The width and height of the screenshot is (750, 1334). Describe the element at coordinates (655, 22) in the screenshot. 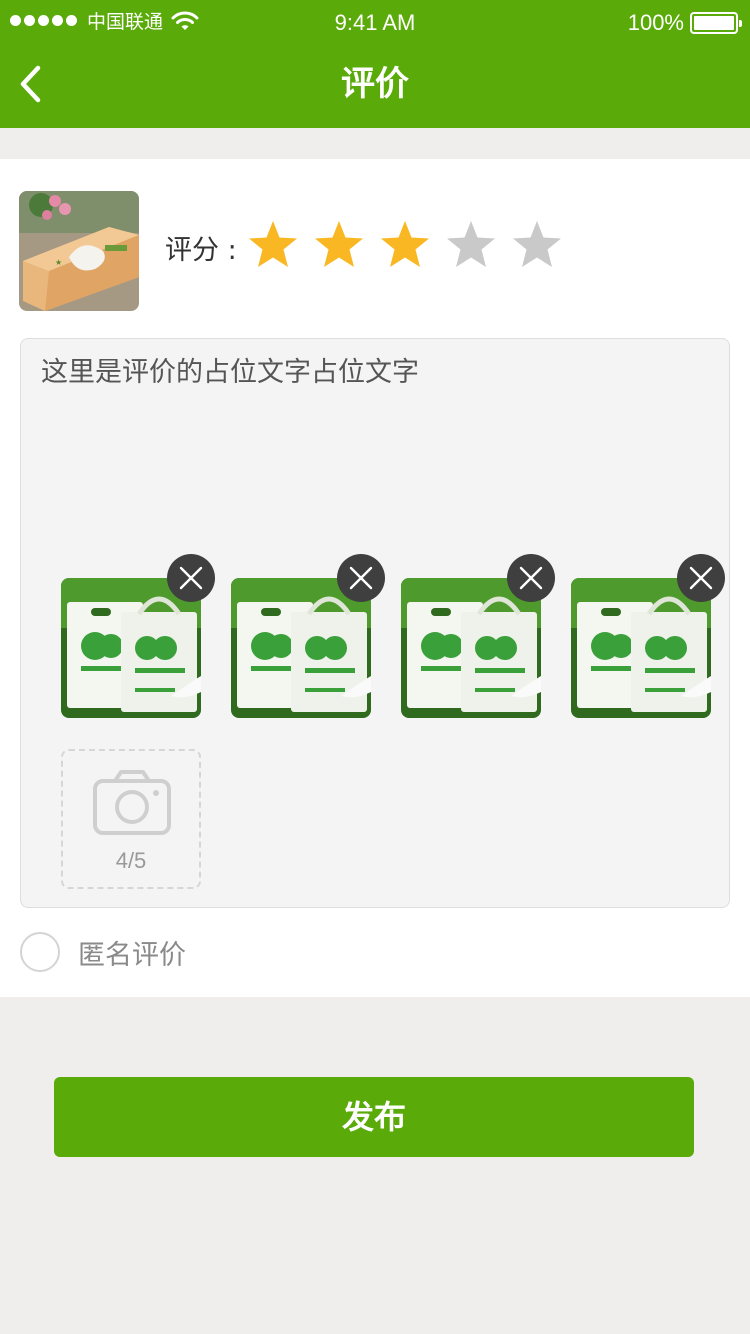

I see `battery-percentage: 100%` at that location.